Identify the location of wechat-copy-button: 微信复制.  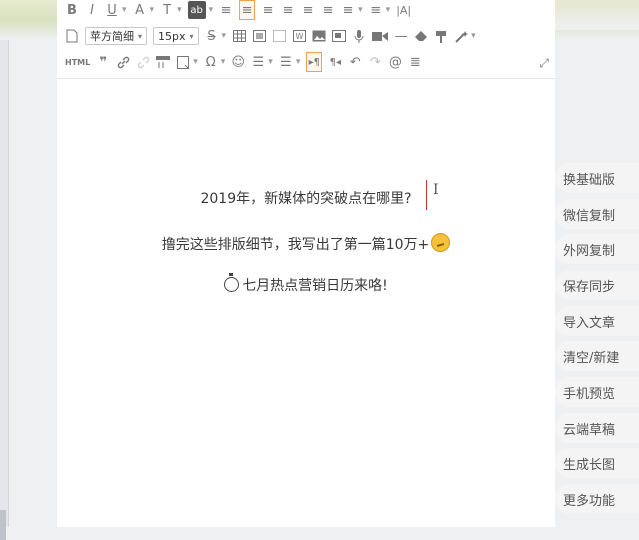
(597, 214).